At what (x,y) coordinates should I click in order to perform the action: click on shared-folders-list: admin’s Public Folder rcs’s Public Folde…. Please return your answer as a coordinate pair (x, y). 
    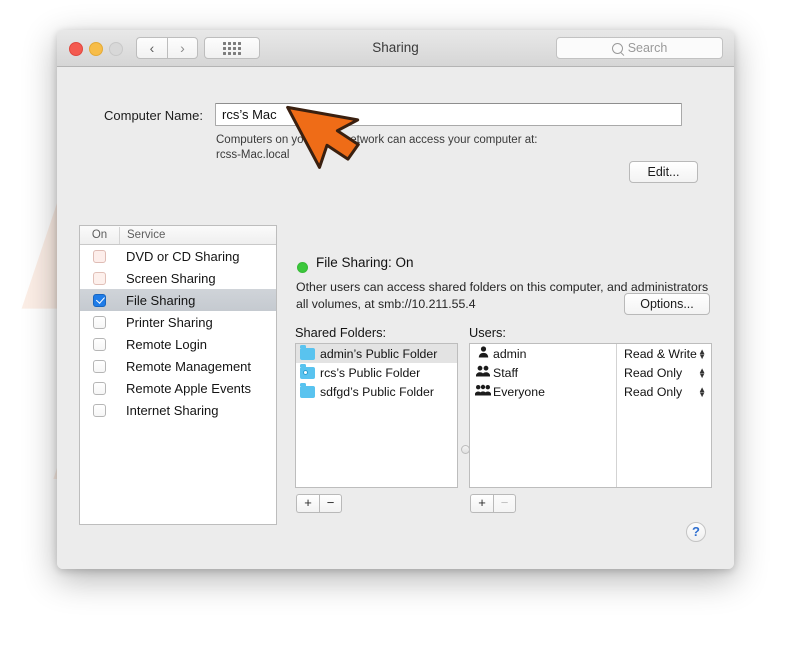
    Looking at the image, I should click on (376, 415).